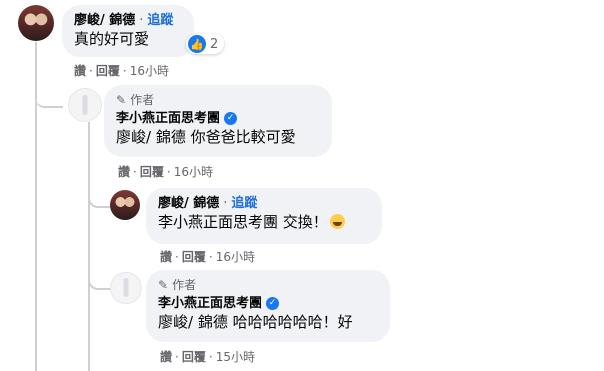 The height and width of the screenshot is (371, 604). I want to click on comment-bubble: 廖峻/ 錦德 · 追蹤 李小燕正面思考團 交換！, so click(264, 216).